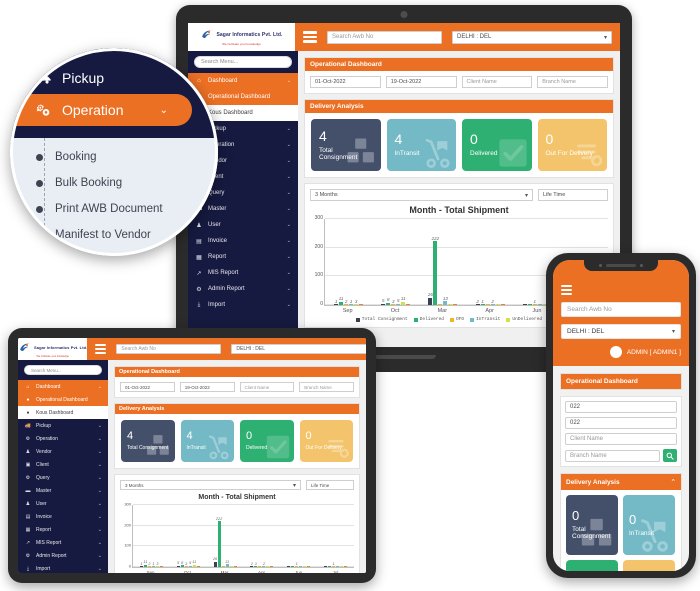  I want to click on sidebar-item-client: ▣ Client ⌄, so click(63, 464).